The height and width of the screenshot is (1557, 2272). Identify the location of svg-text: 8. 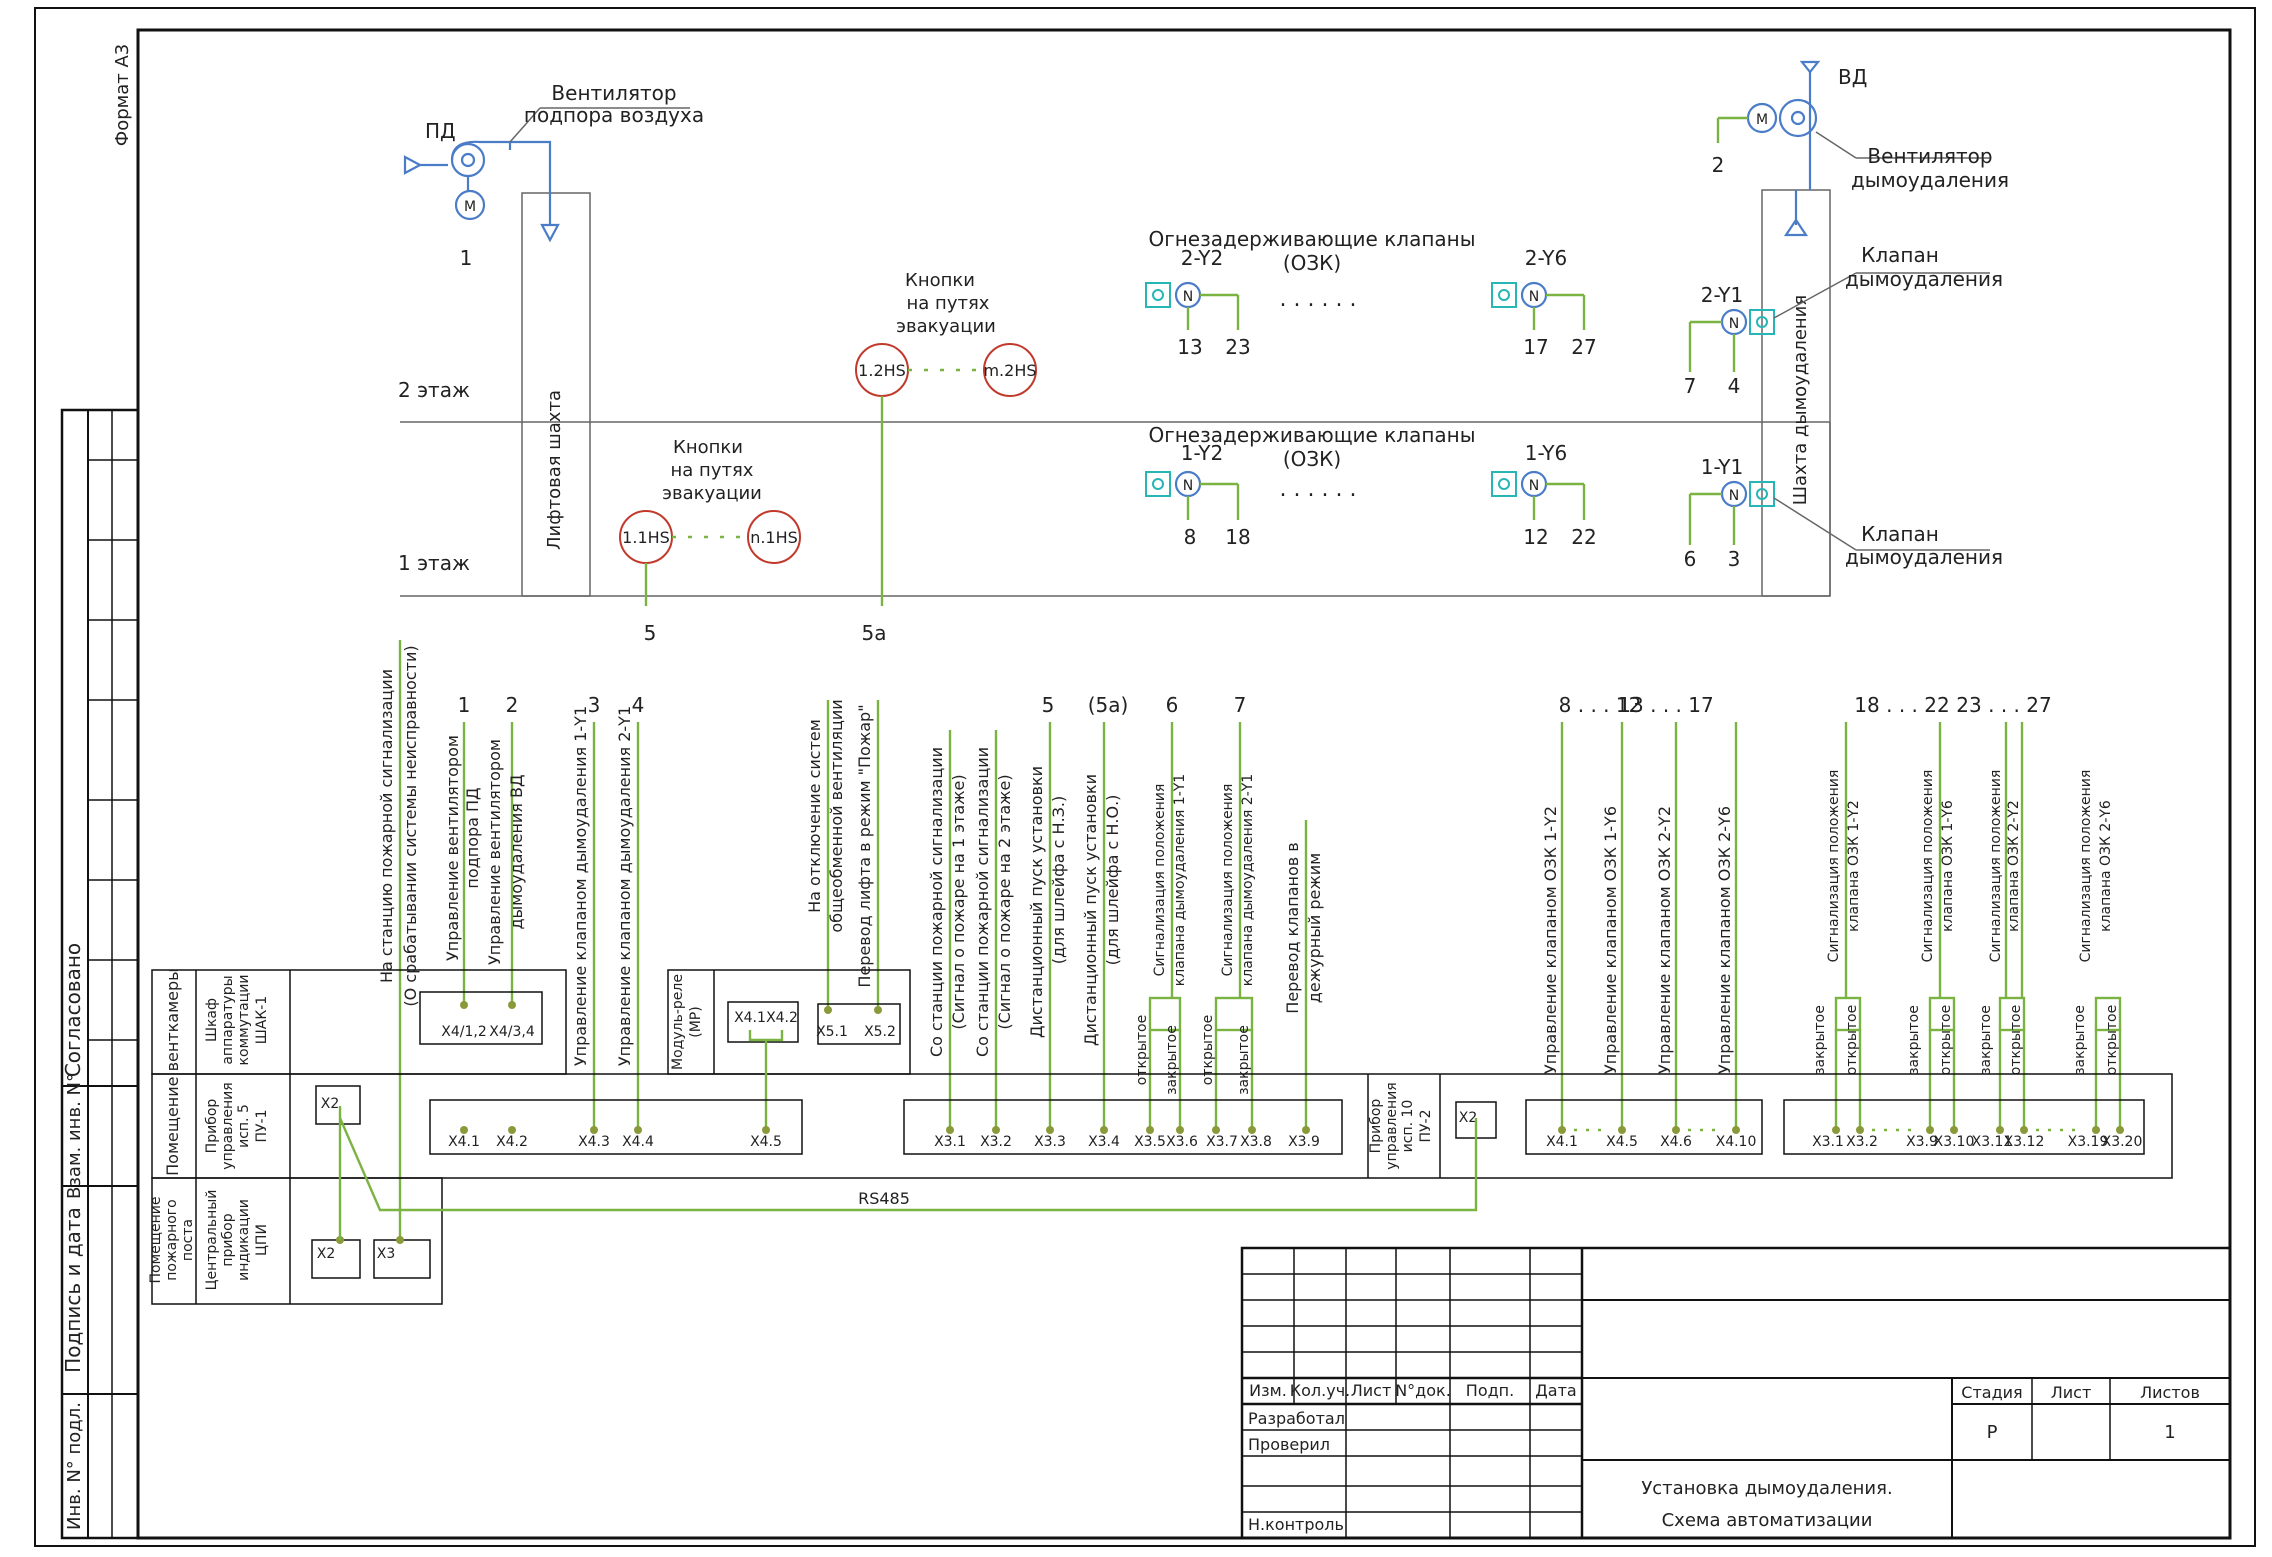
(1190, 537).